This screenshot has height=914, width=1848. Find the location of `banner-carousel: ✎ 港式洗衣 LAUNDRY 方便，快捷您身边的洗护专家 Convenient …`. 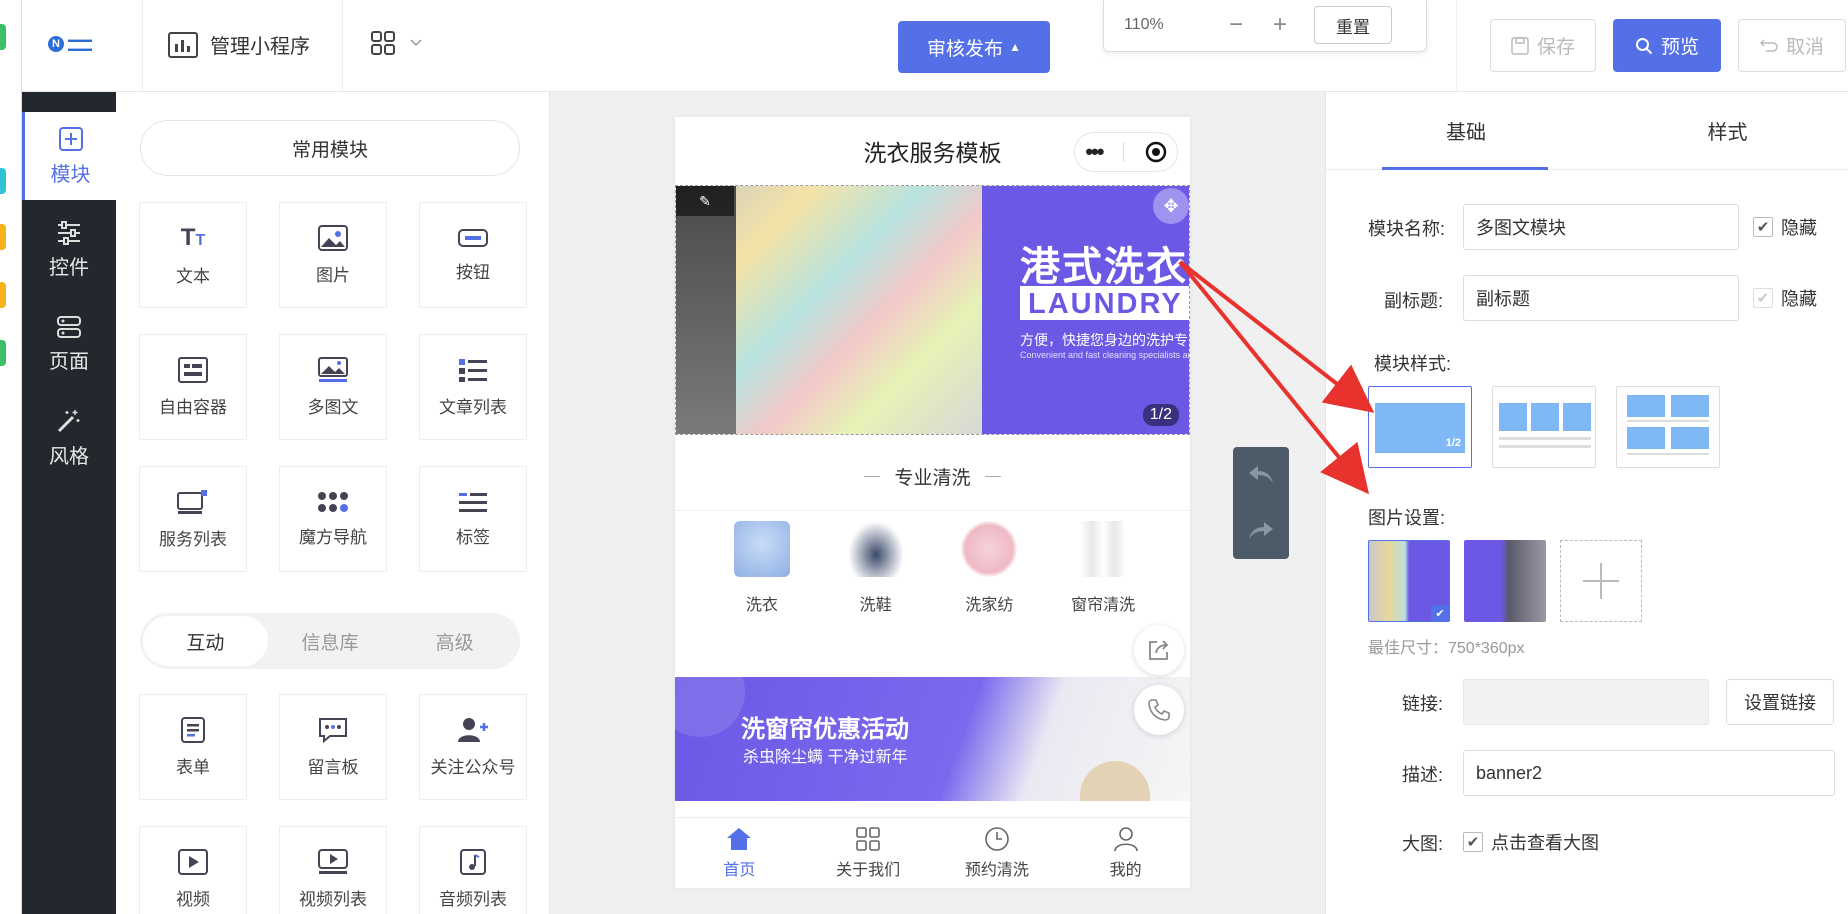

banner-carousel: ✎ 港式洗衣 LAUNDRY 方便，快捷您身边的洗护专家 Convenient … is located at coordinates (932, 310).